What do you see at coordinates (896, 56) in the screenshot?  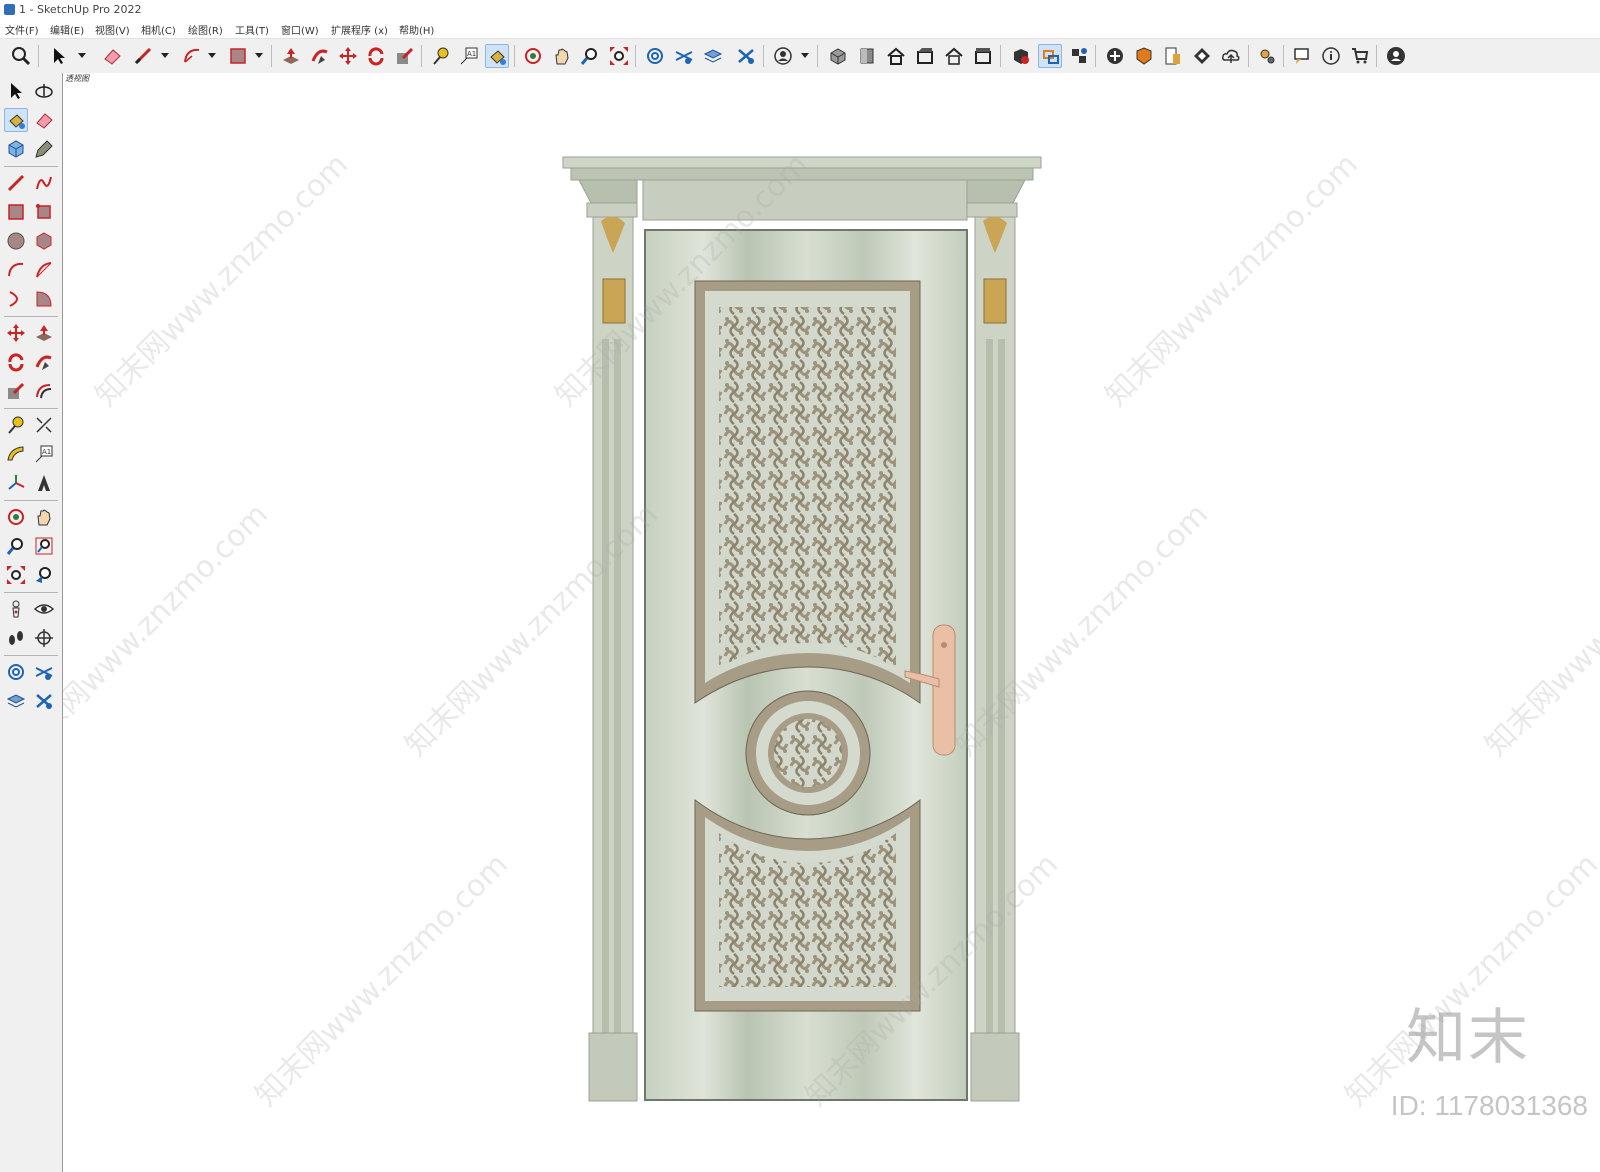 I see `front-view-icon` at bounding box center [896, 56].